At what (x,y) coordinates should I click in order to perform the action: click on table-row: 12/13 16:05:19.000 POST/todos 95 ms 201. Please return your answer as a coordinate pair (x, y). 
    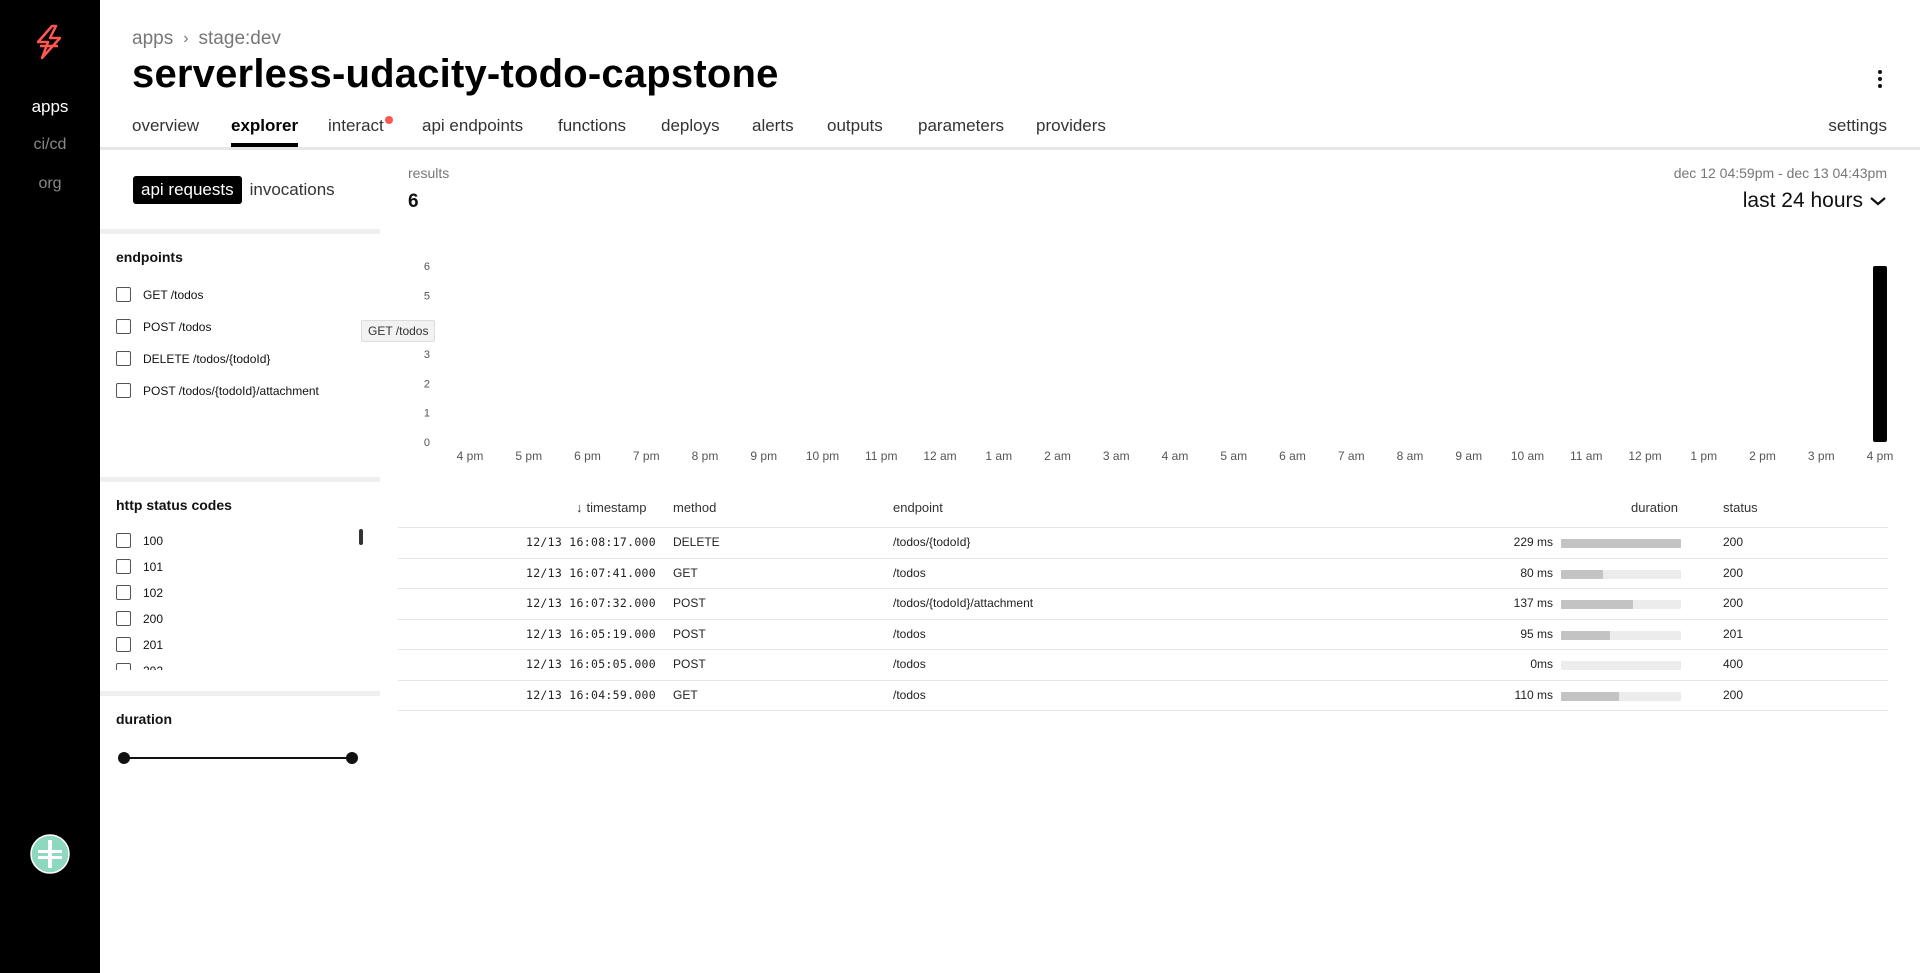
    Looking at the image, I should click on (1143, 635).